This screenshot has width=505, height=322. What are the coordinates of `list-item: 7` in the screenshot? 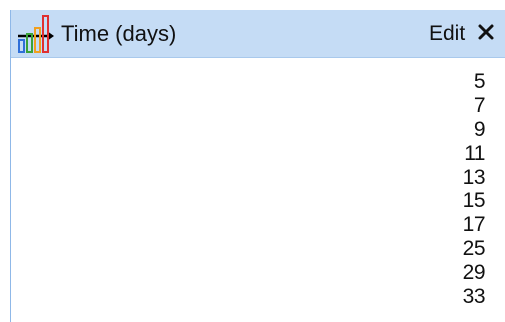 It's located at (479, 105).